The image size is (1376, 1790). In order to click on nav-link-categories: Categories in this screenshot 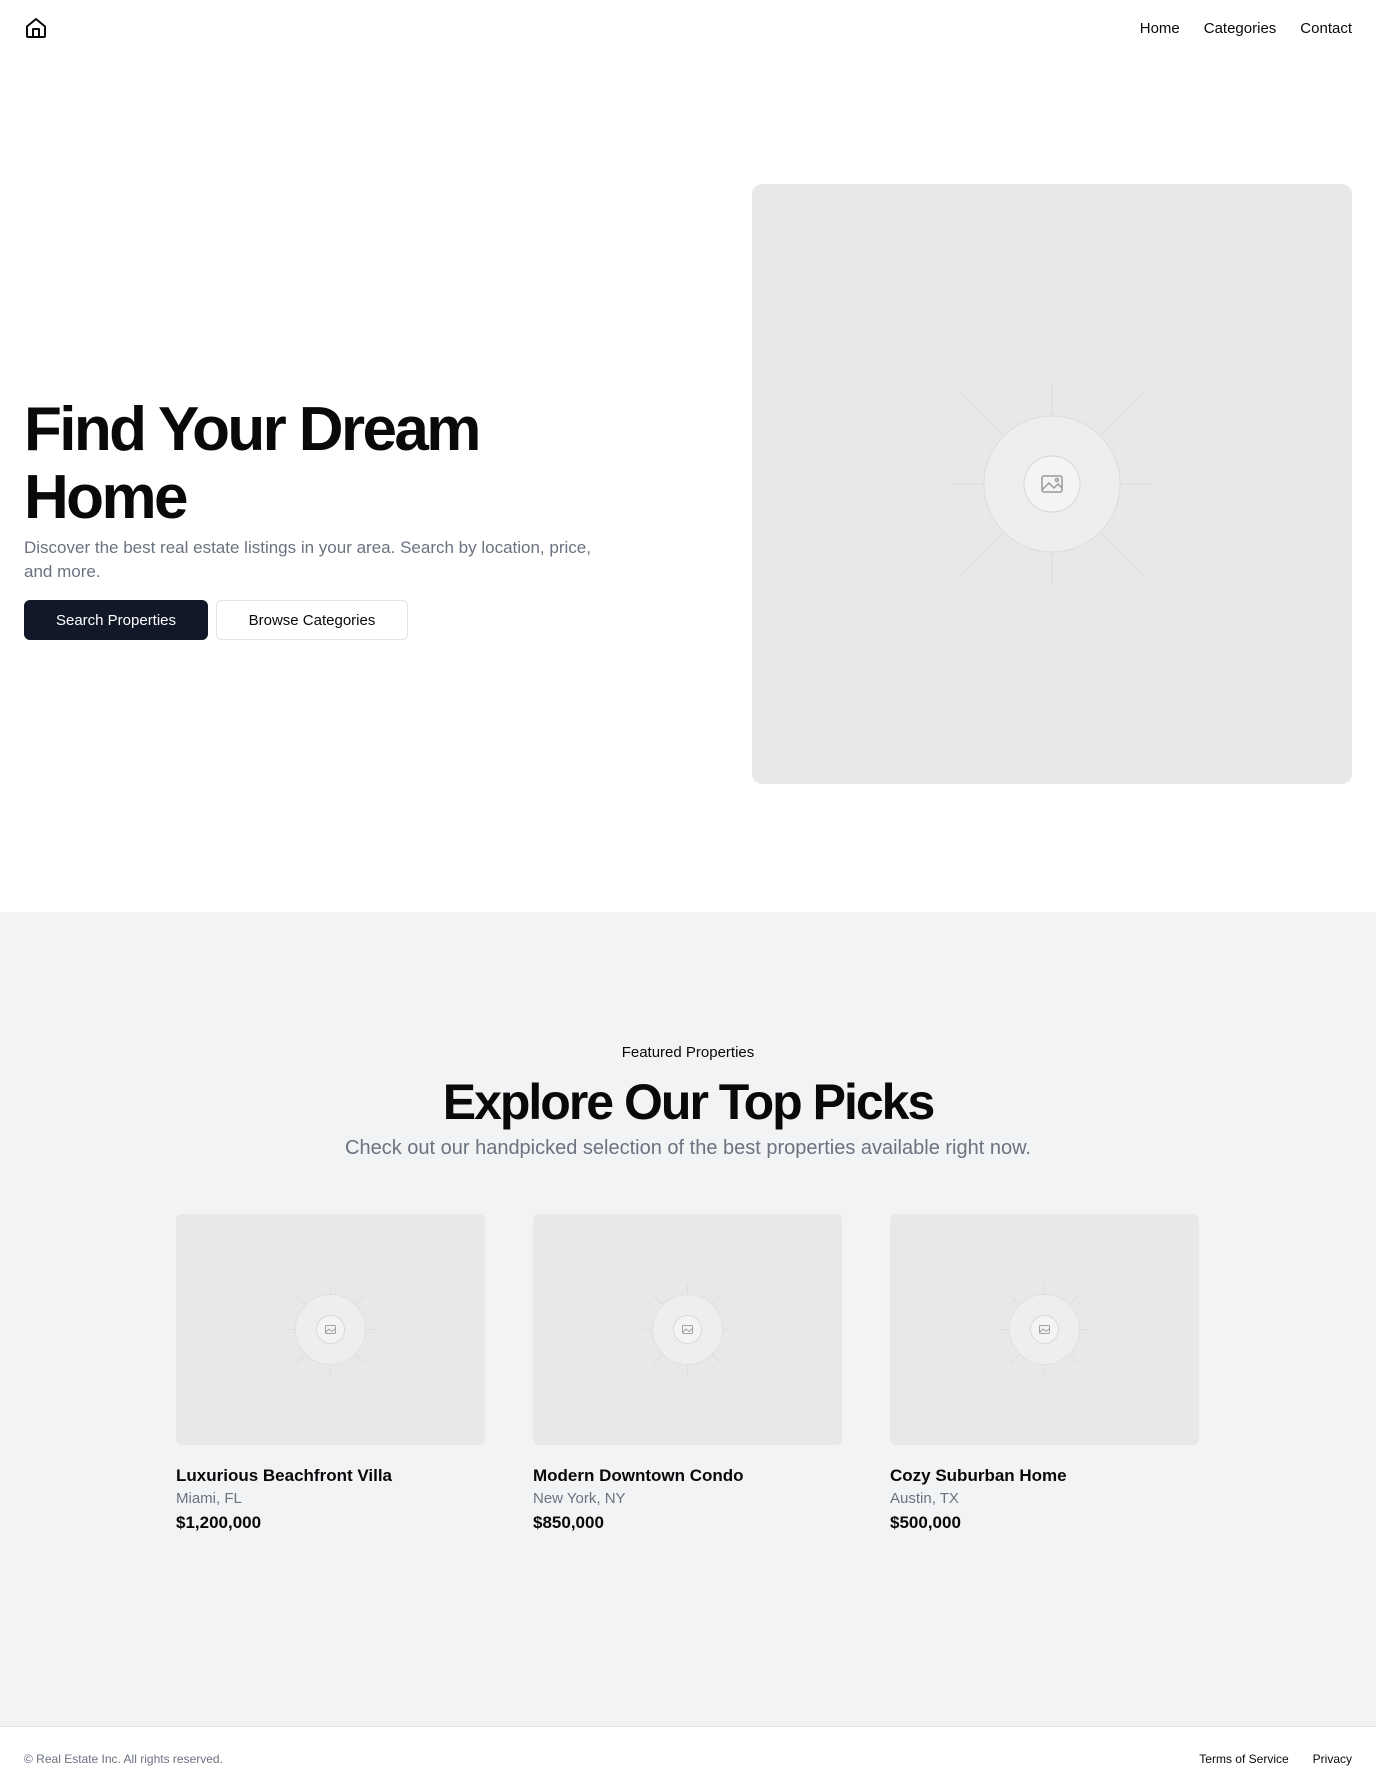, I will do `click(1240, 28)`.